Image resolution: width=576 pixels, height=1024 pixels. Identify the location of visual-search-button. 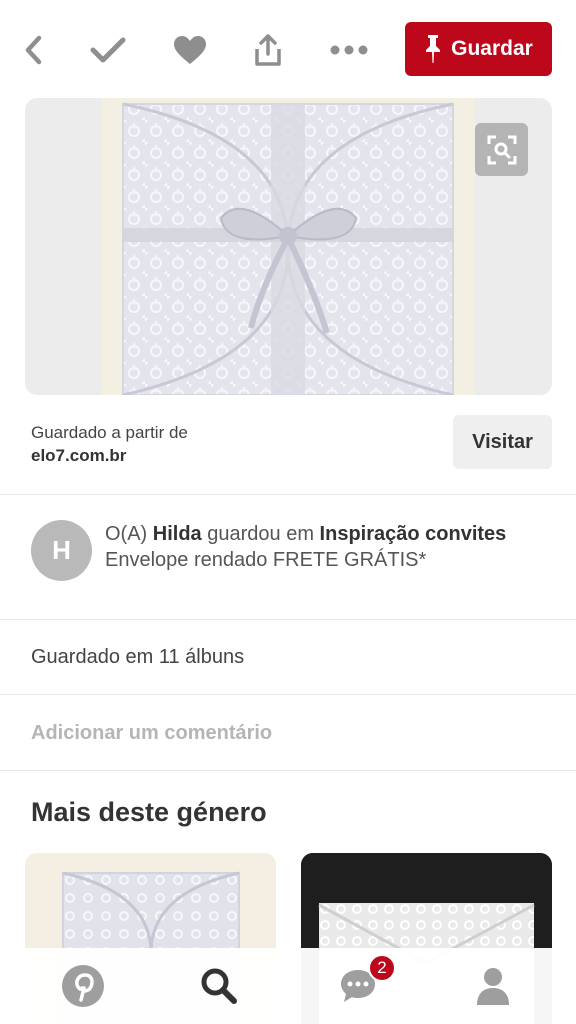
(501, 149).